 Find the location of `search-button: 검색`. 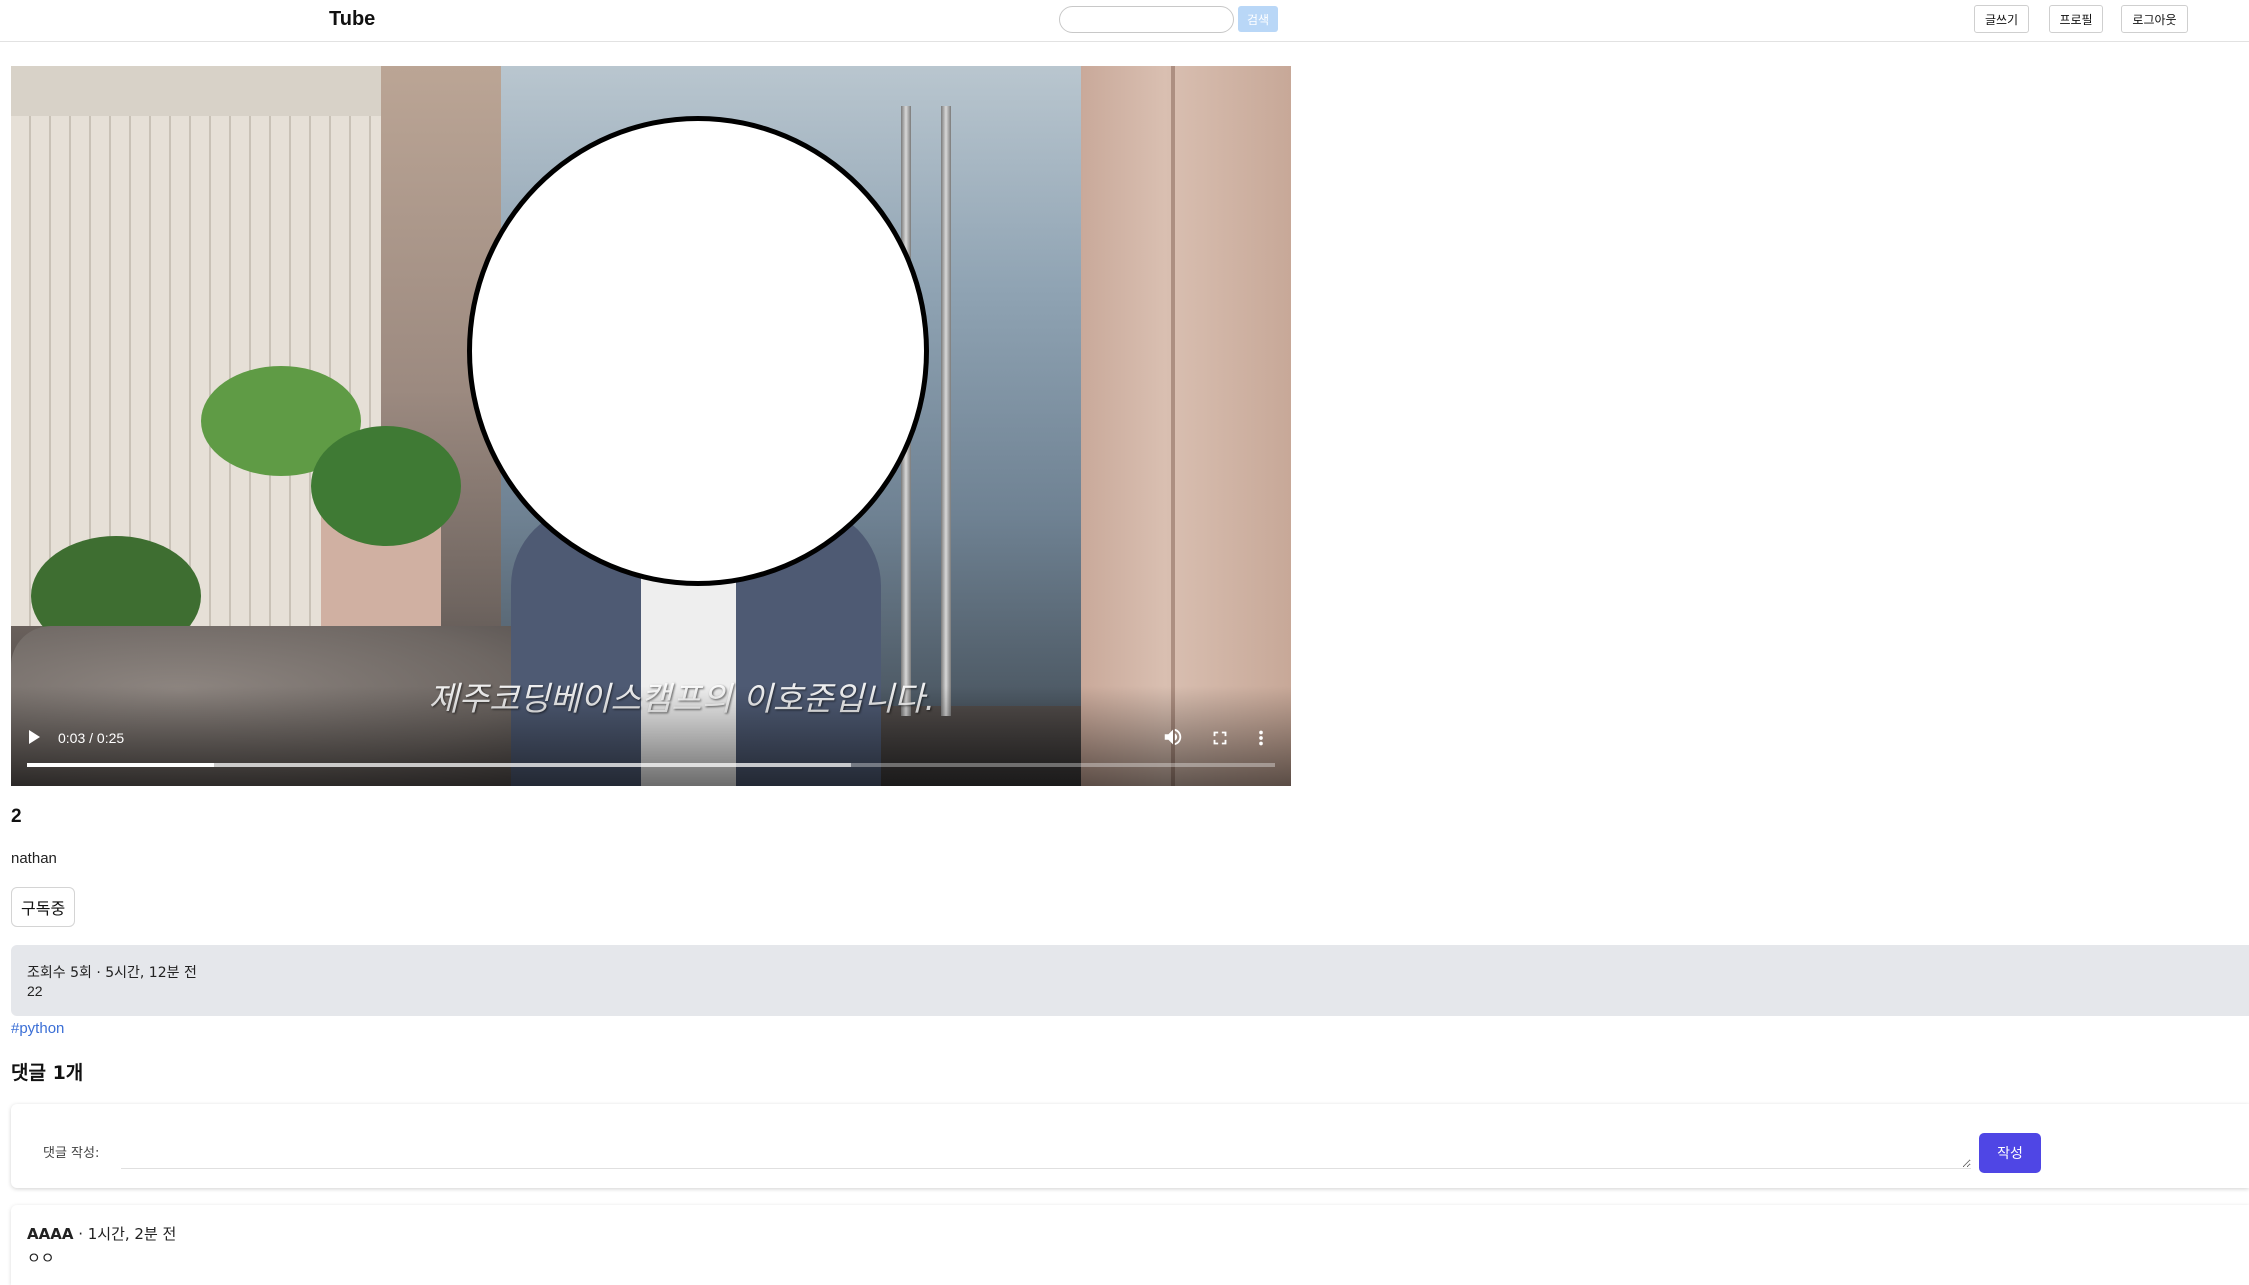

search-button: 검색 is located at coordinates (1258, 19).